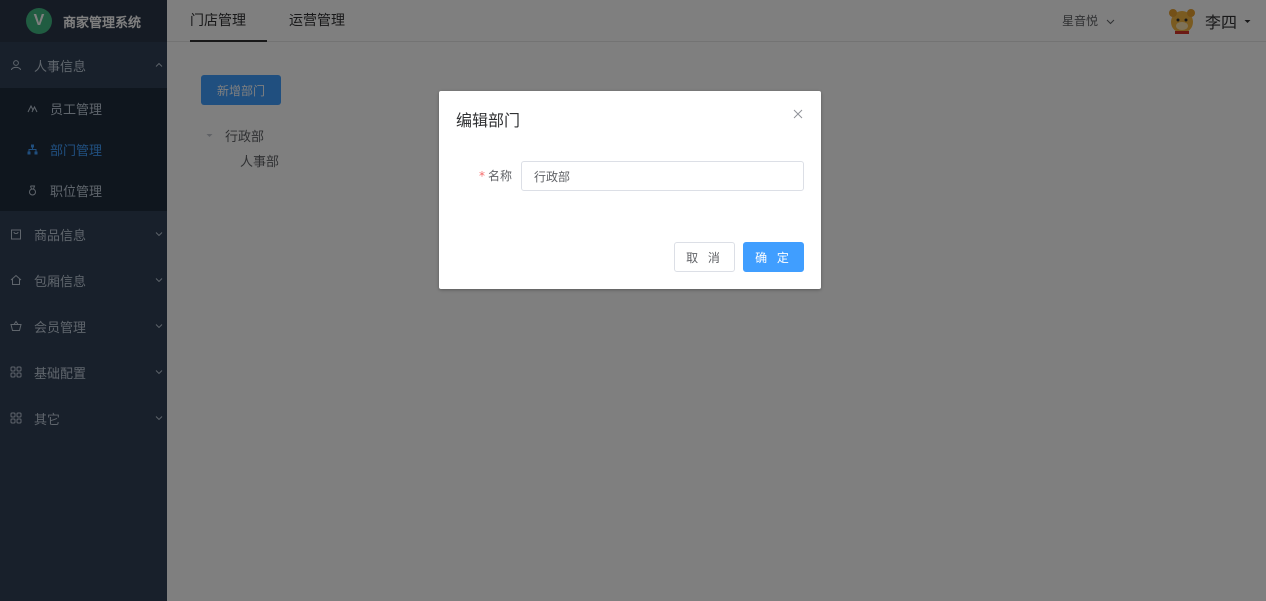 Image resolution: width=1266 pixels, height=601 pixels. I want to click on close-icon, so click(798, 114).